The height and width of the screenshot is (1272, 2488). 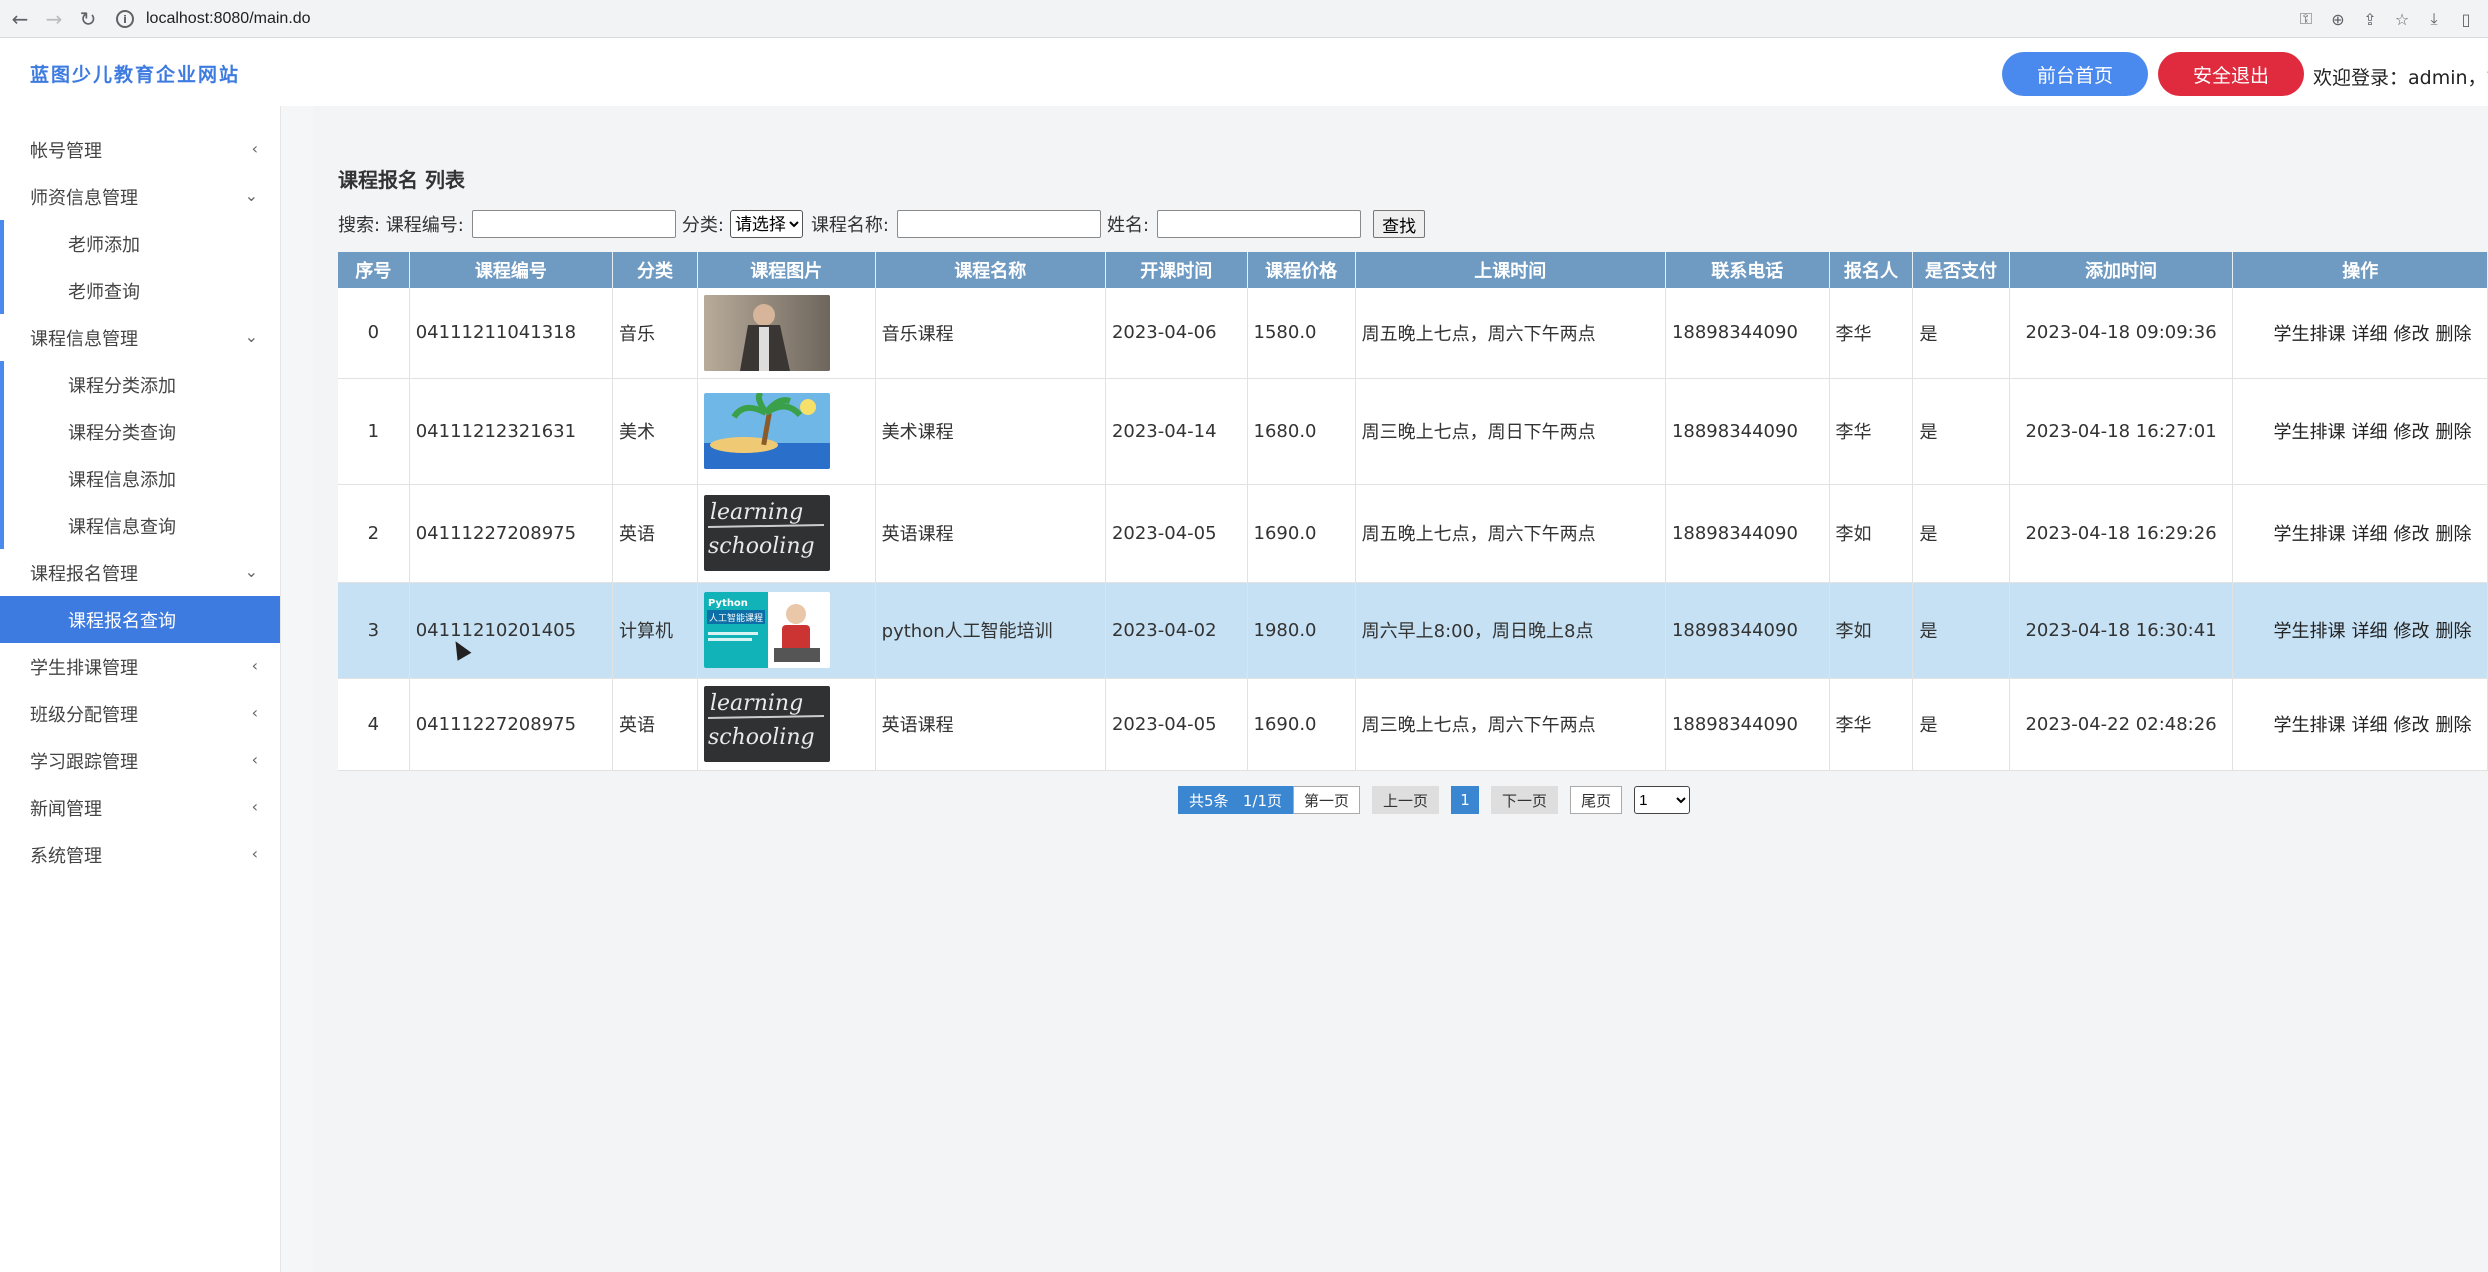 What do you see at coordinates (140, 431) in the screenshot?
I see `sidebar-item-category-query: 课程分类查询` at bounding box center [140, 431].